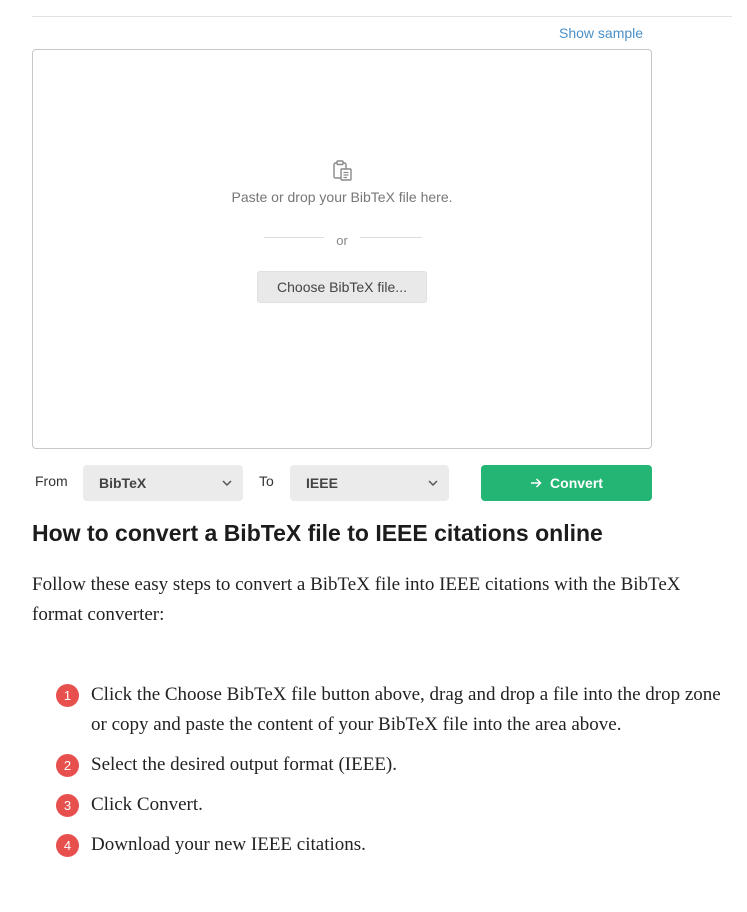 This screenshot has width=747, height=912. I want to click on arrow-right-icon, so click(536, 483).